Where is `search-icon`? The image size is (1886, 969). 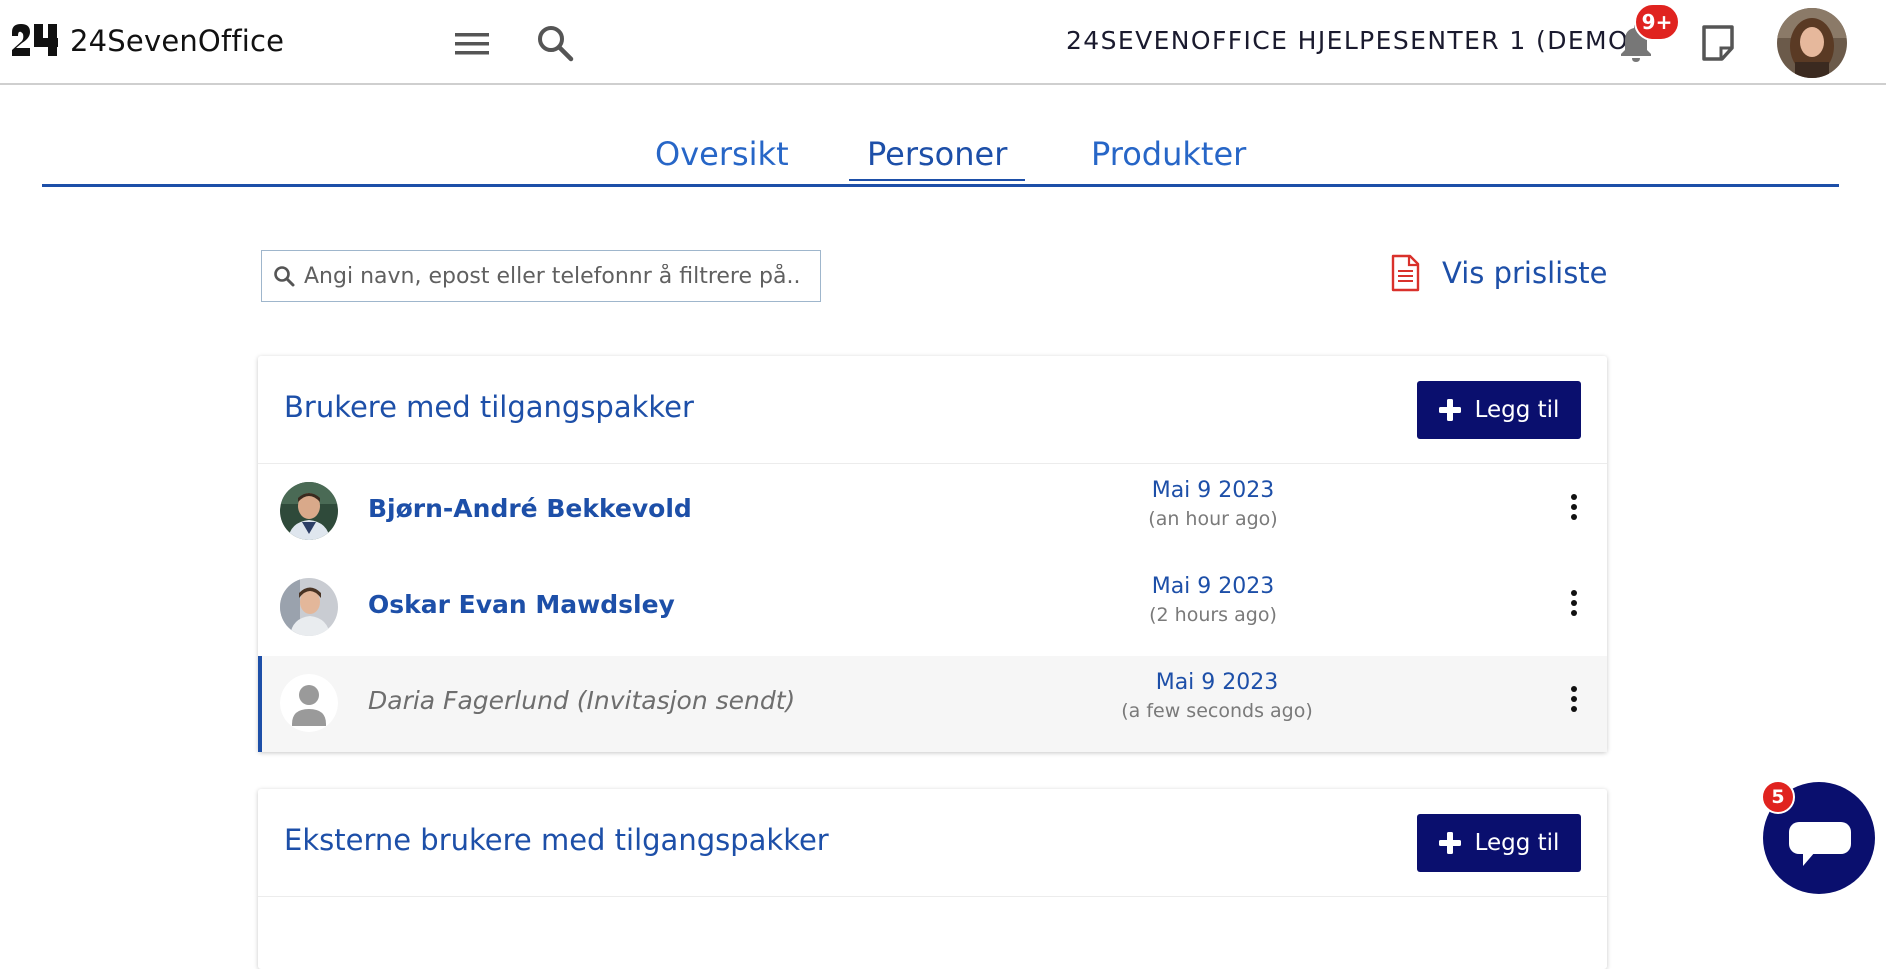 search-icon is located at coordinates (555, 43).